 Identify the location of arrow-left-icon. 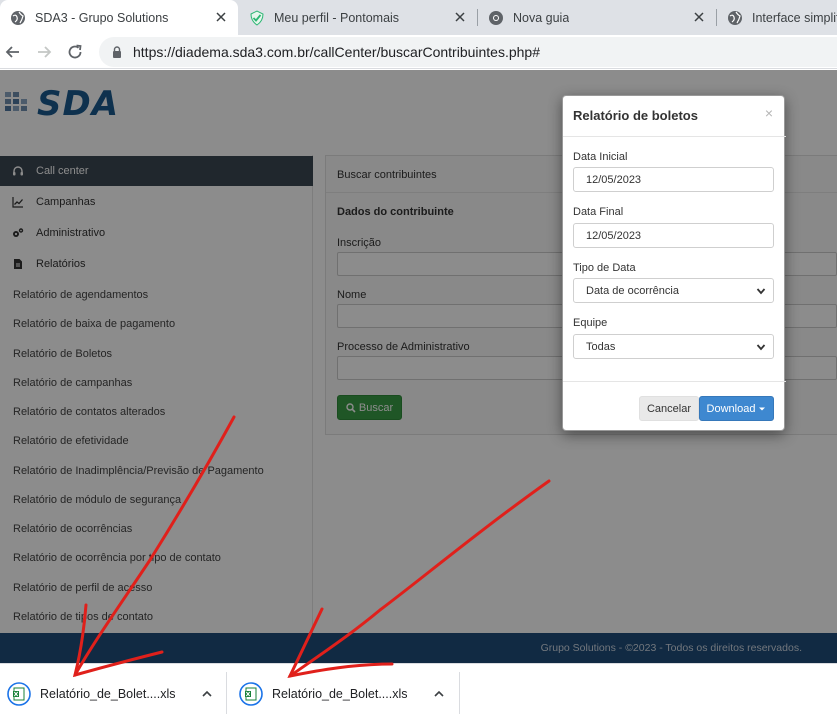
(12, 52).